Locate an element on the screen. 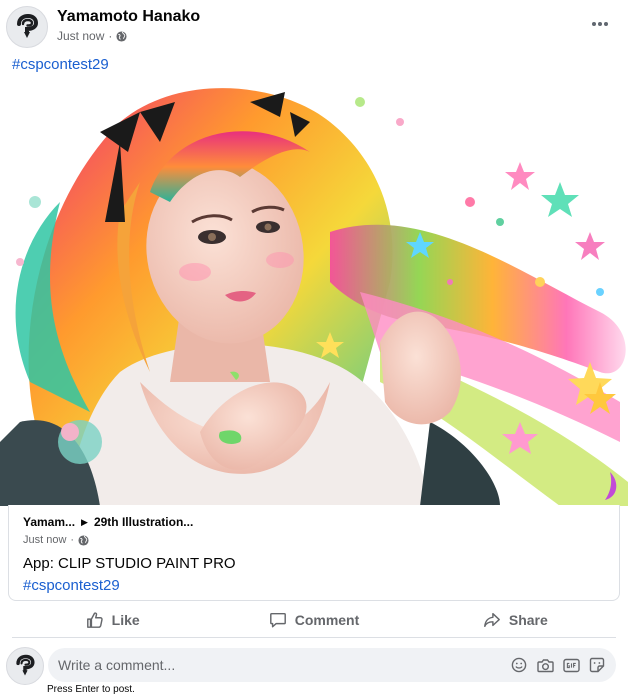  share-button: Share is located at coordinates (515, 619).